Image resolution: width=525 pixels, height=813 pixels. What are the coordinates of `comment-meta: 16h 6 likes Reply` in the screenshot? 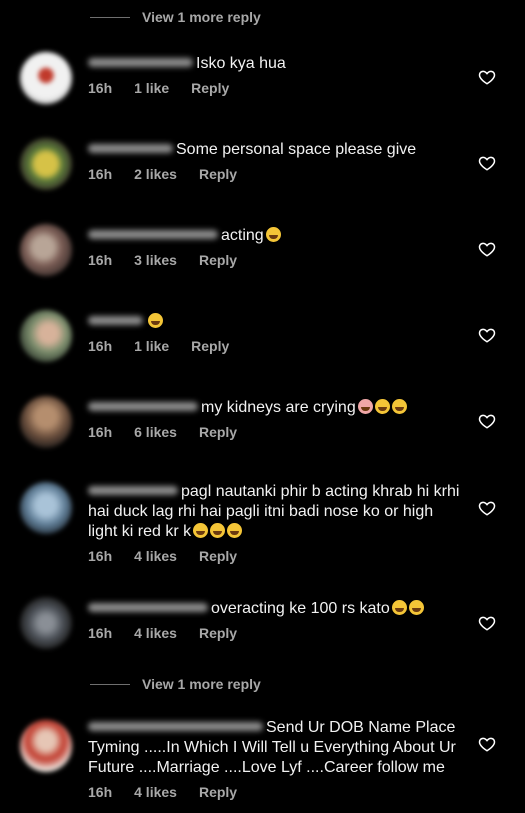 It's located at (173, 432).